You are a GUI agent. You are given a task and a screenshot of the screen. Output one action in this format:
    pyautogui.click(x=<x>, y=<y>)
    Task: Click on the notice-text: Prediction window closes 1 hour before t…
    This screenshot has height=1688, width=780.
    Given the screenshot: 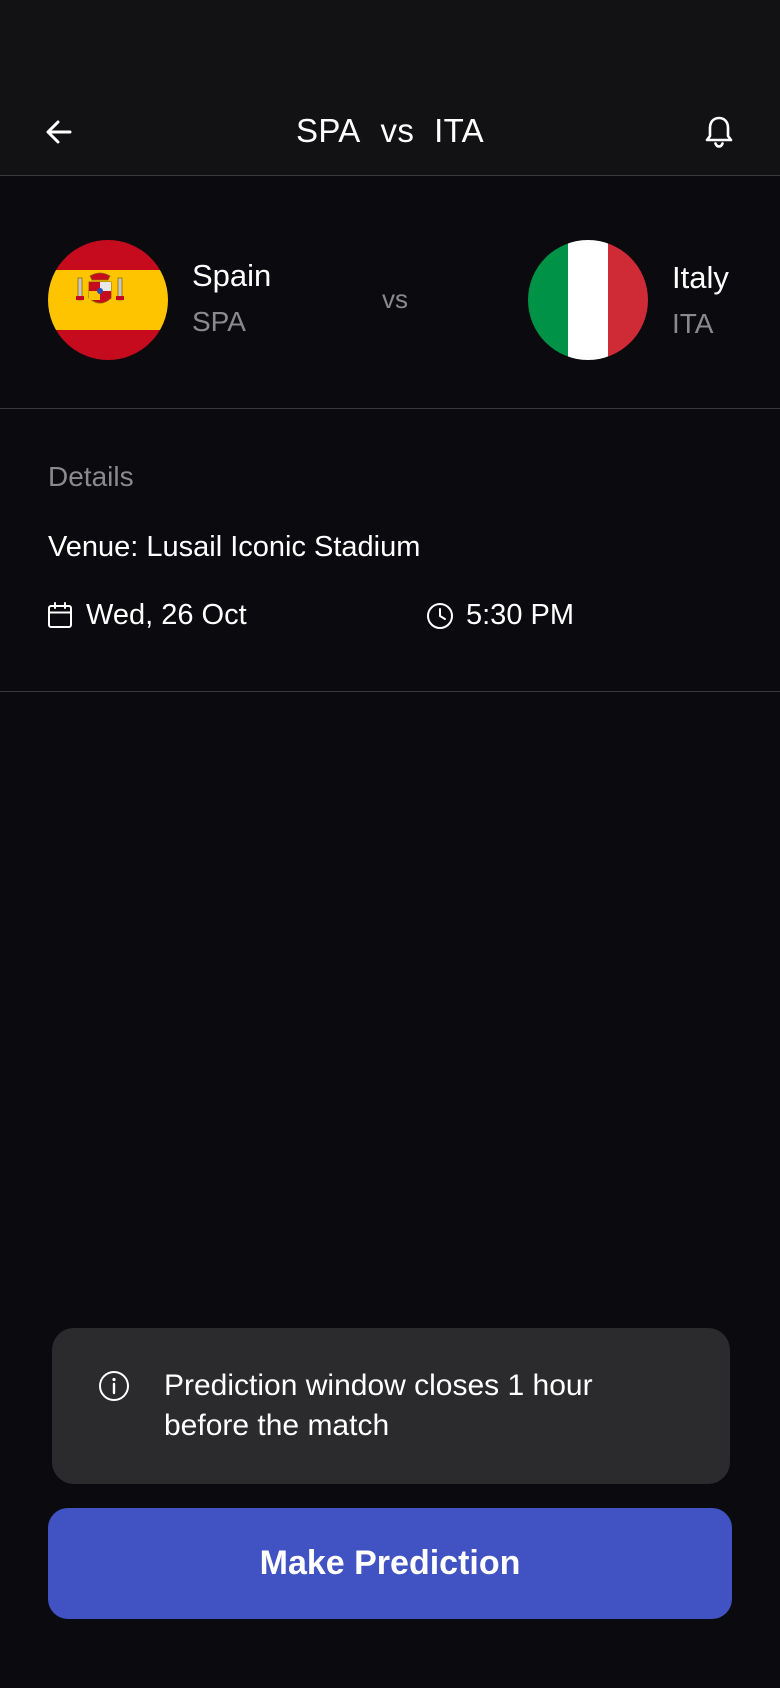 What is the action you would take?
    pyautogui.click(x=378, y=1405)
    